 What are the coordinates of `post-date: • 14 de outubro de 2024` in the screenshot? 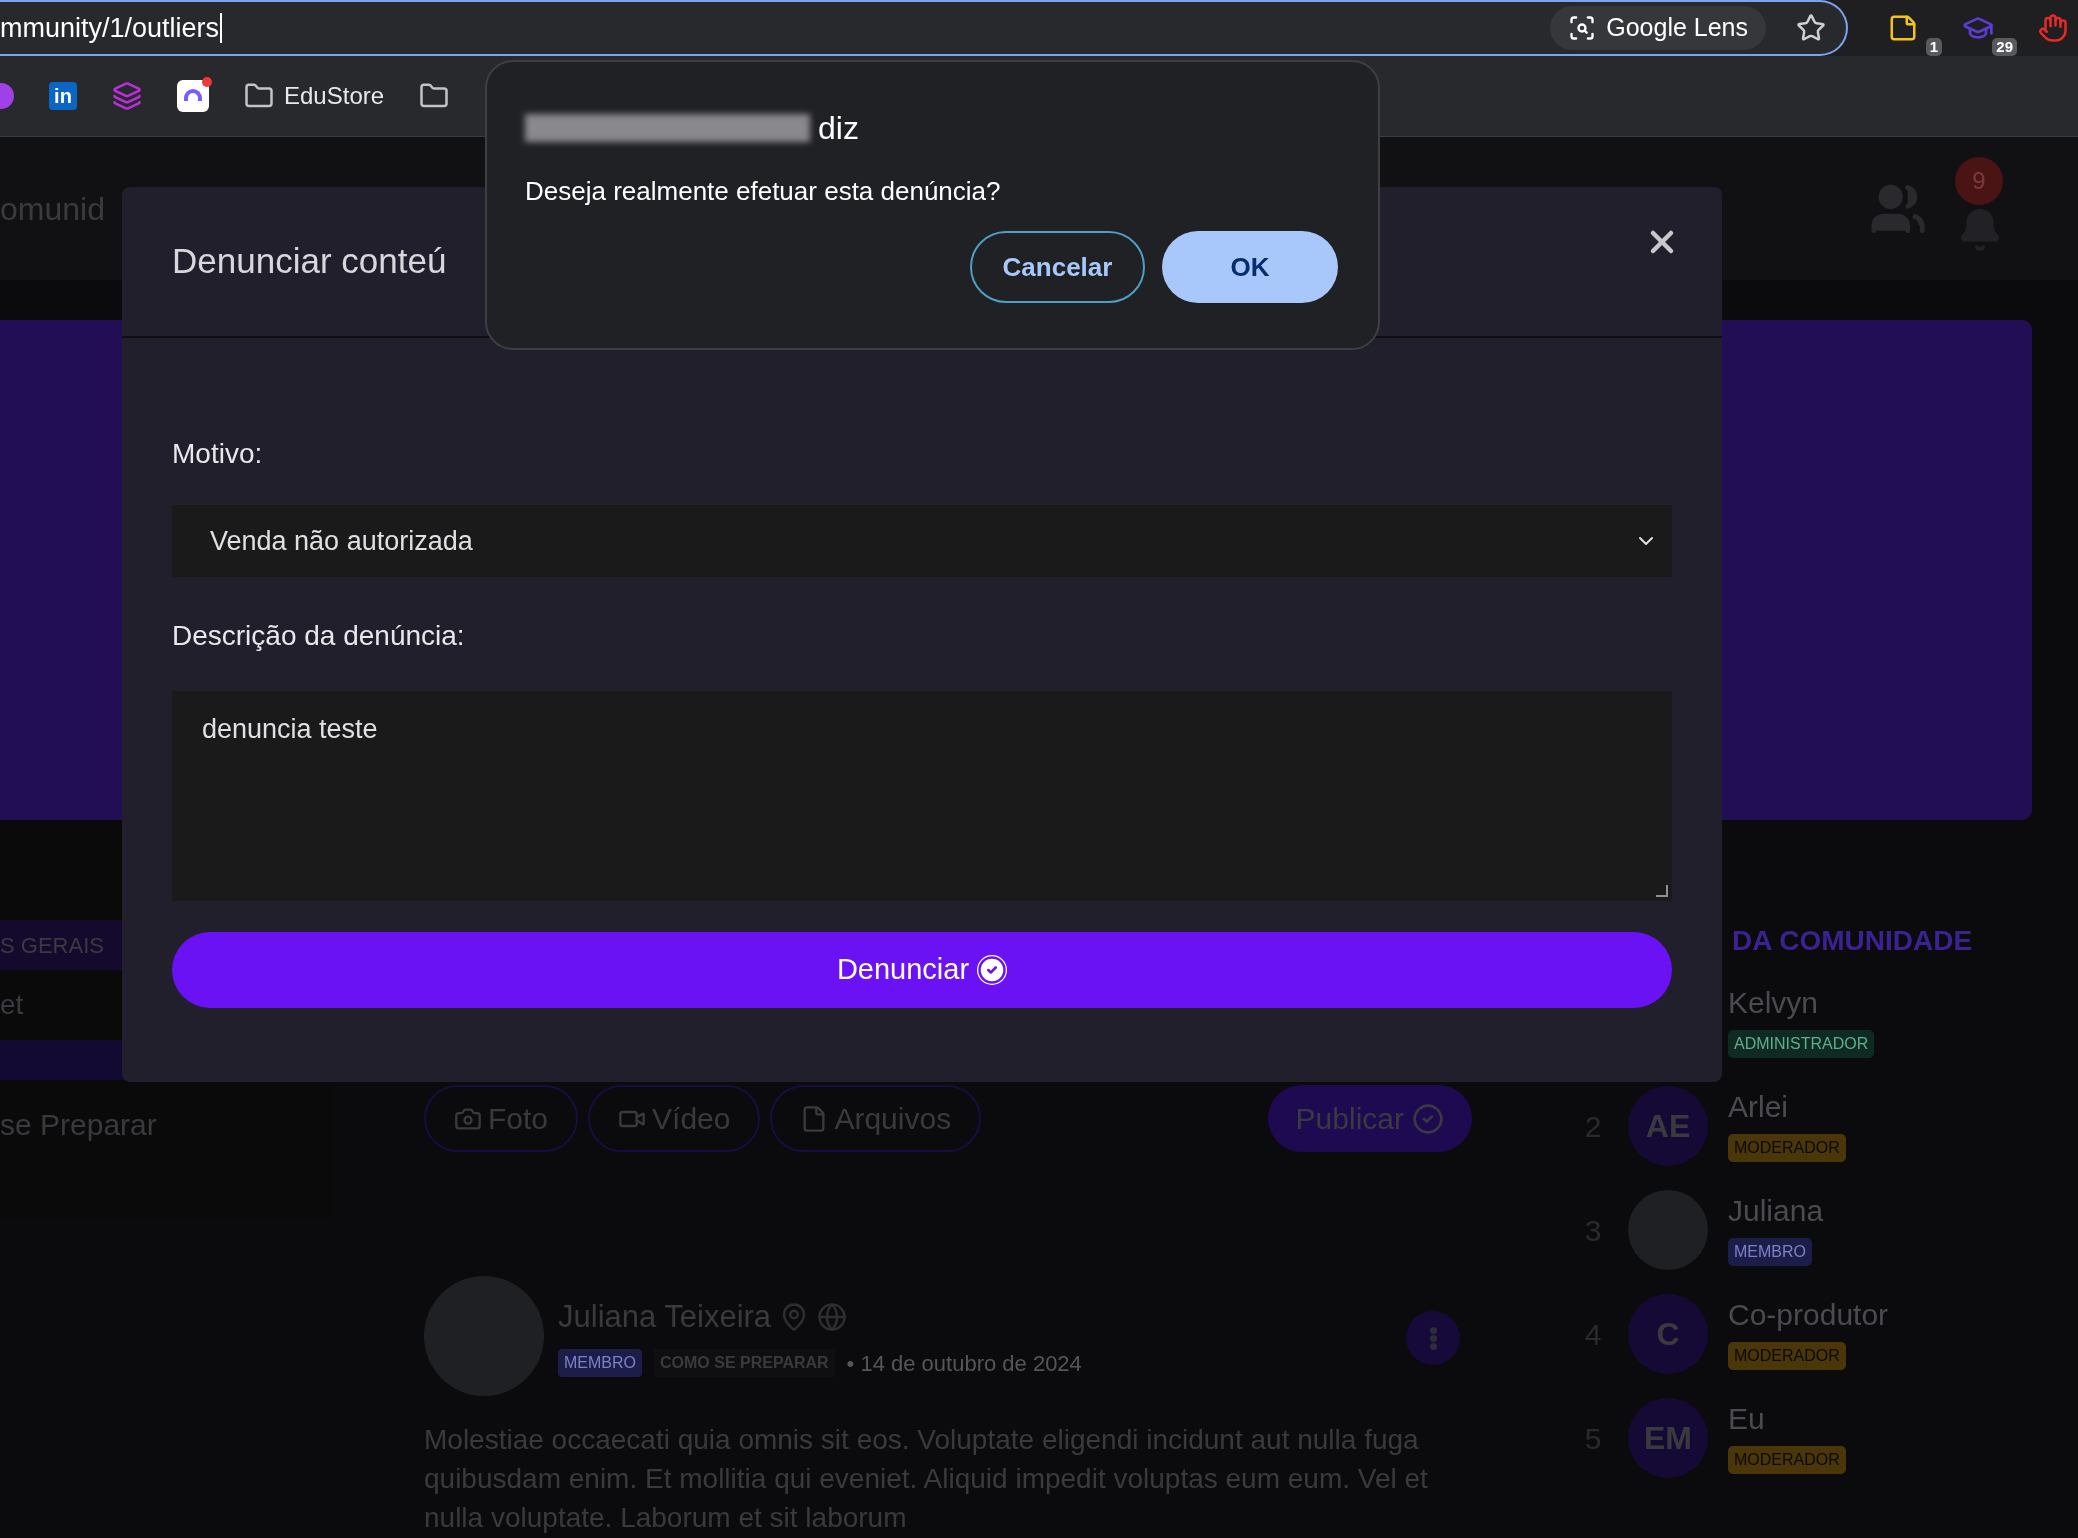 It's located at (964, 1363).